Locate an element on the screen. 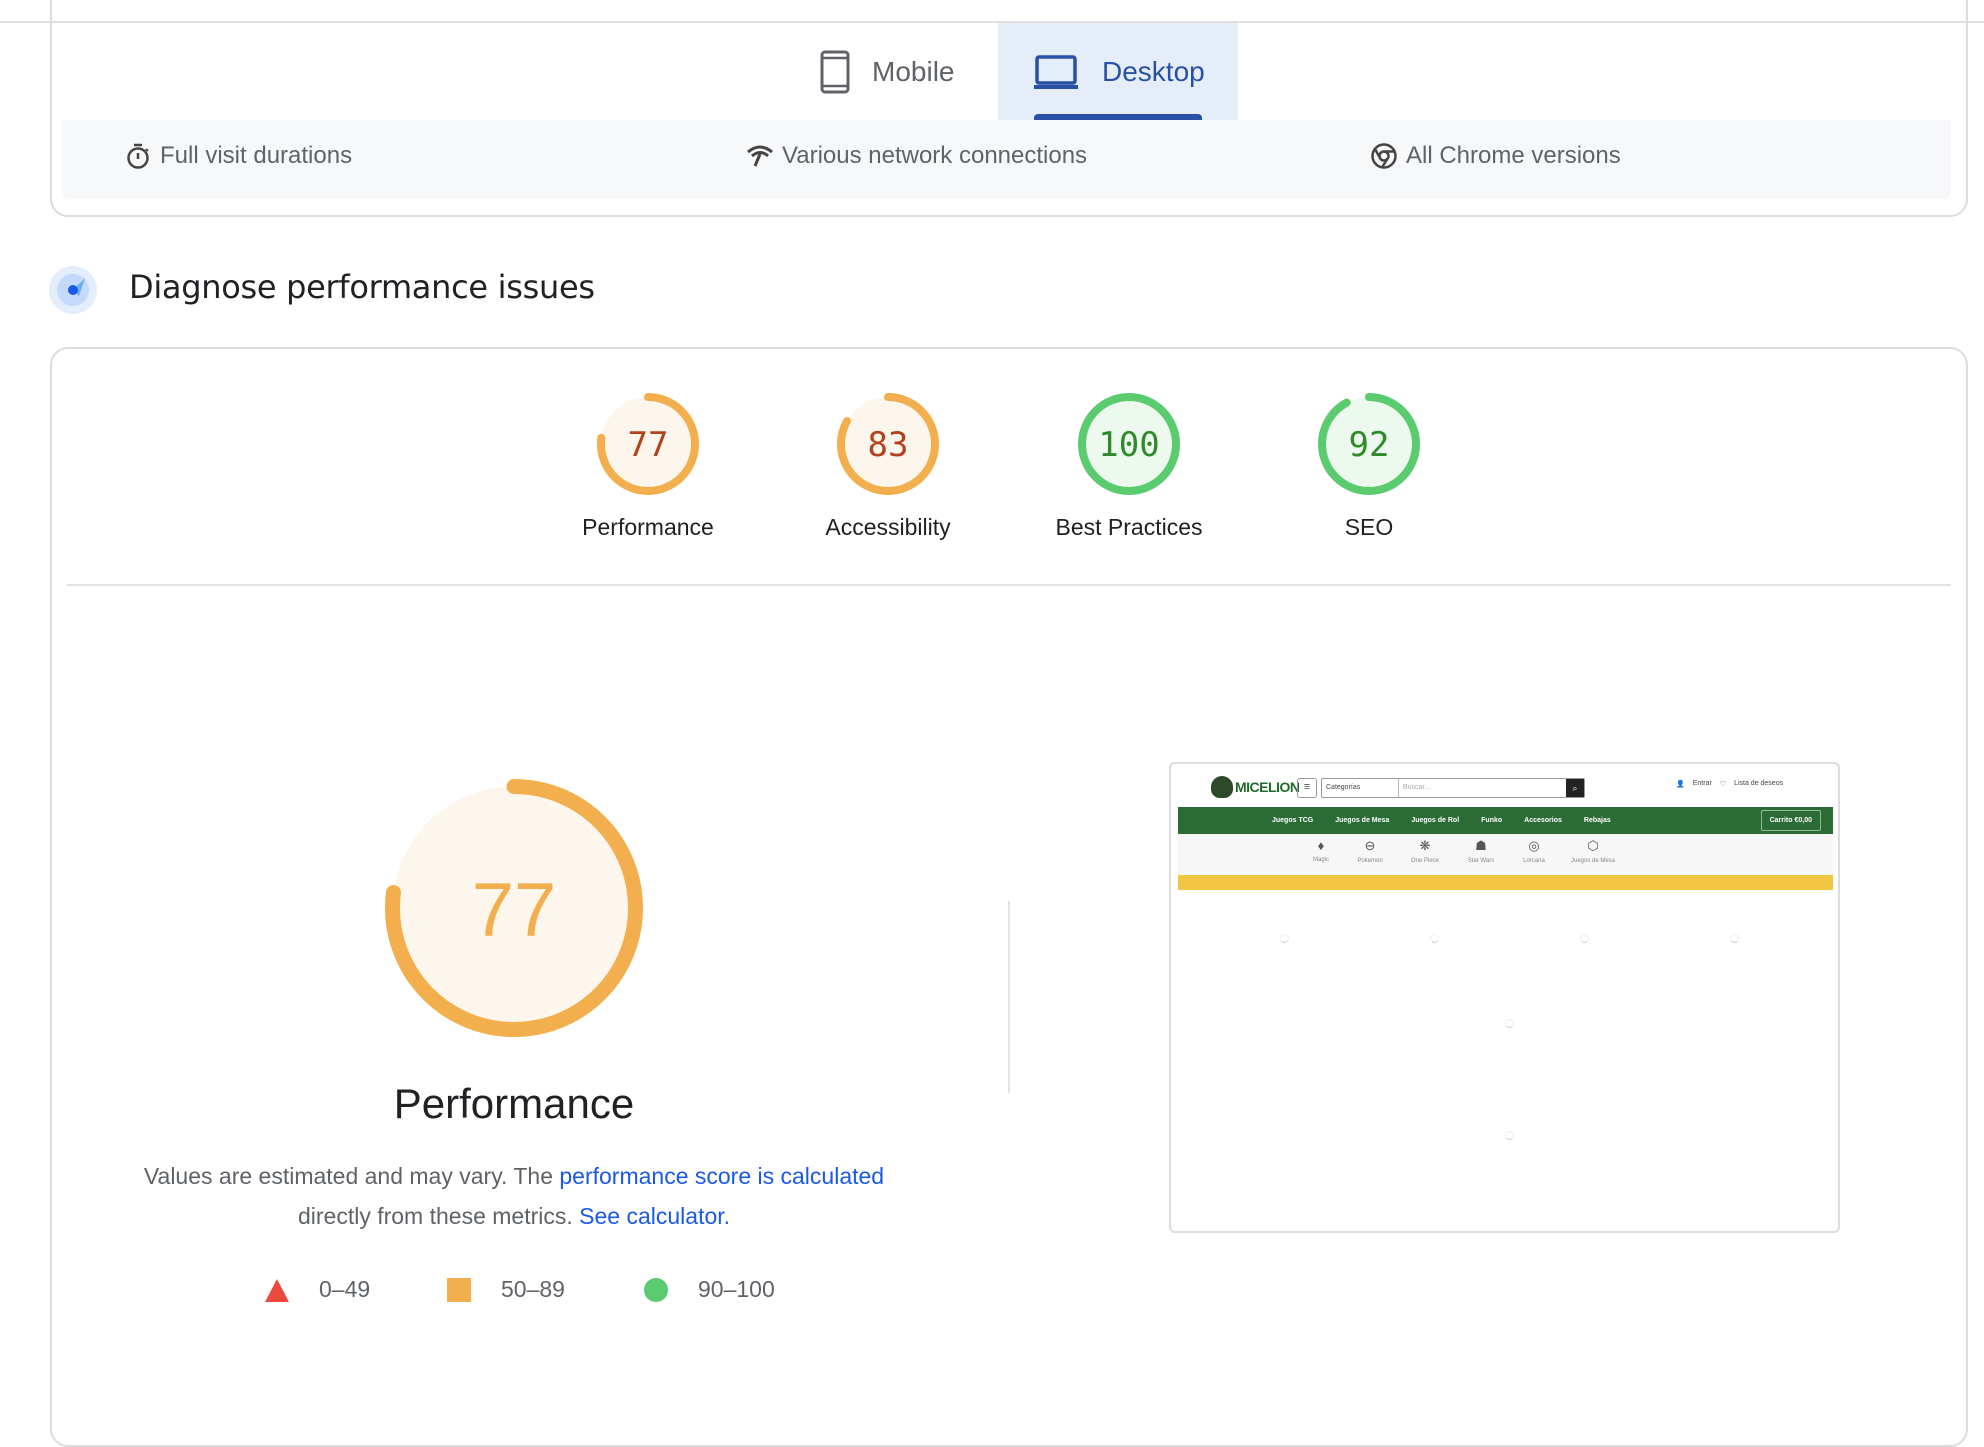 The height and width of the screenshot is (1447, 1984). gauge-ring: 77 is located at coordinates (648, 444).